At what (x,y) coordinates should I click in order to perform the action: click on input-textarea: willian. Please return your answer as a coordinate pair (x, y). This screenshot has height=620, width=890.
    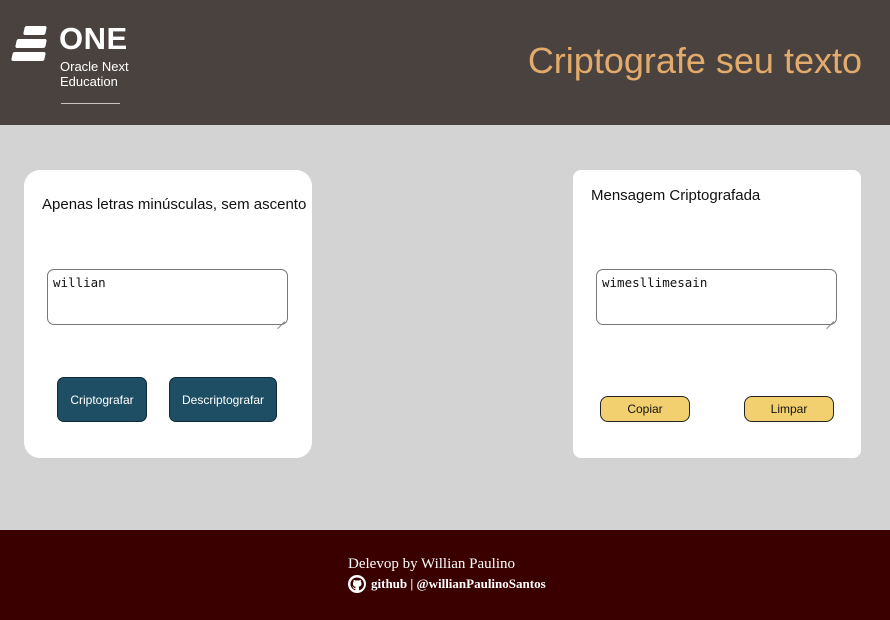
    Looking at the image, I should click on (167, 297).